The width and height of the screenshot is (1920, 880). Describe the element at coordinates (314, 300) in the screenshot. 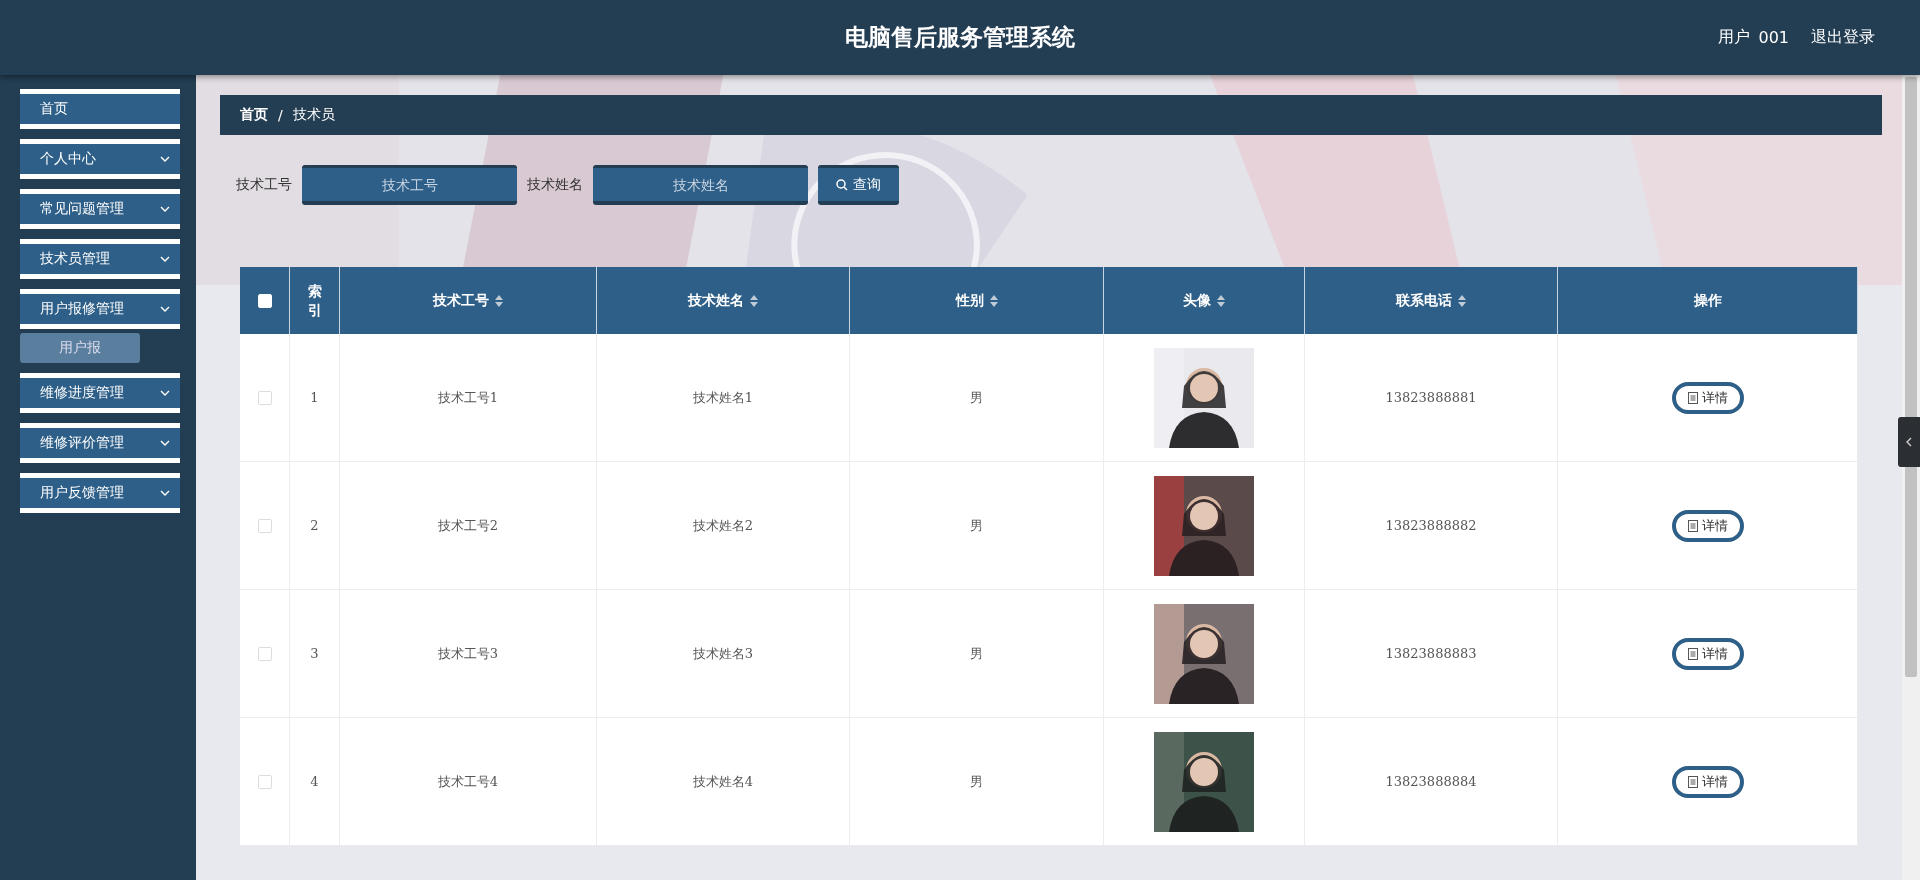

I see `column-header: 索引` at that location.